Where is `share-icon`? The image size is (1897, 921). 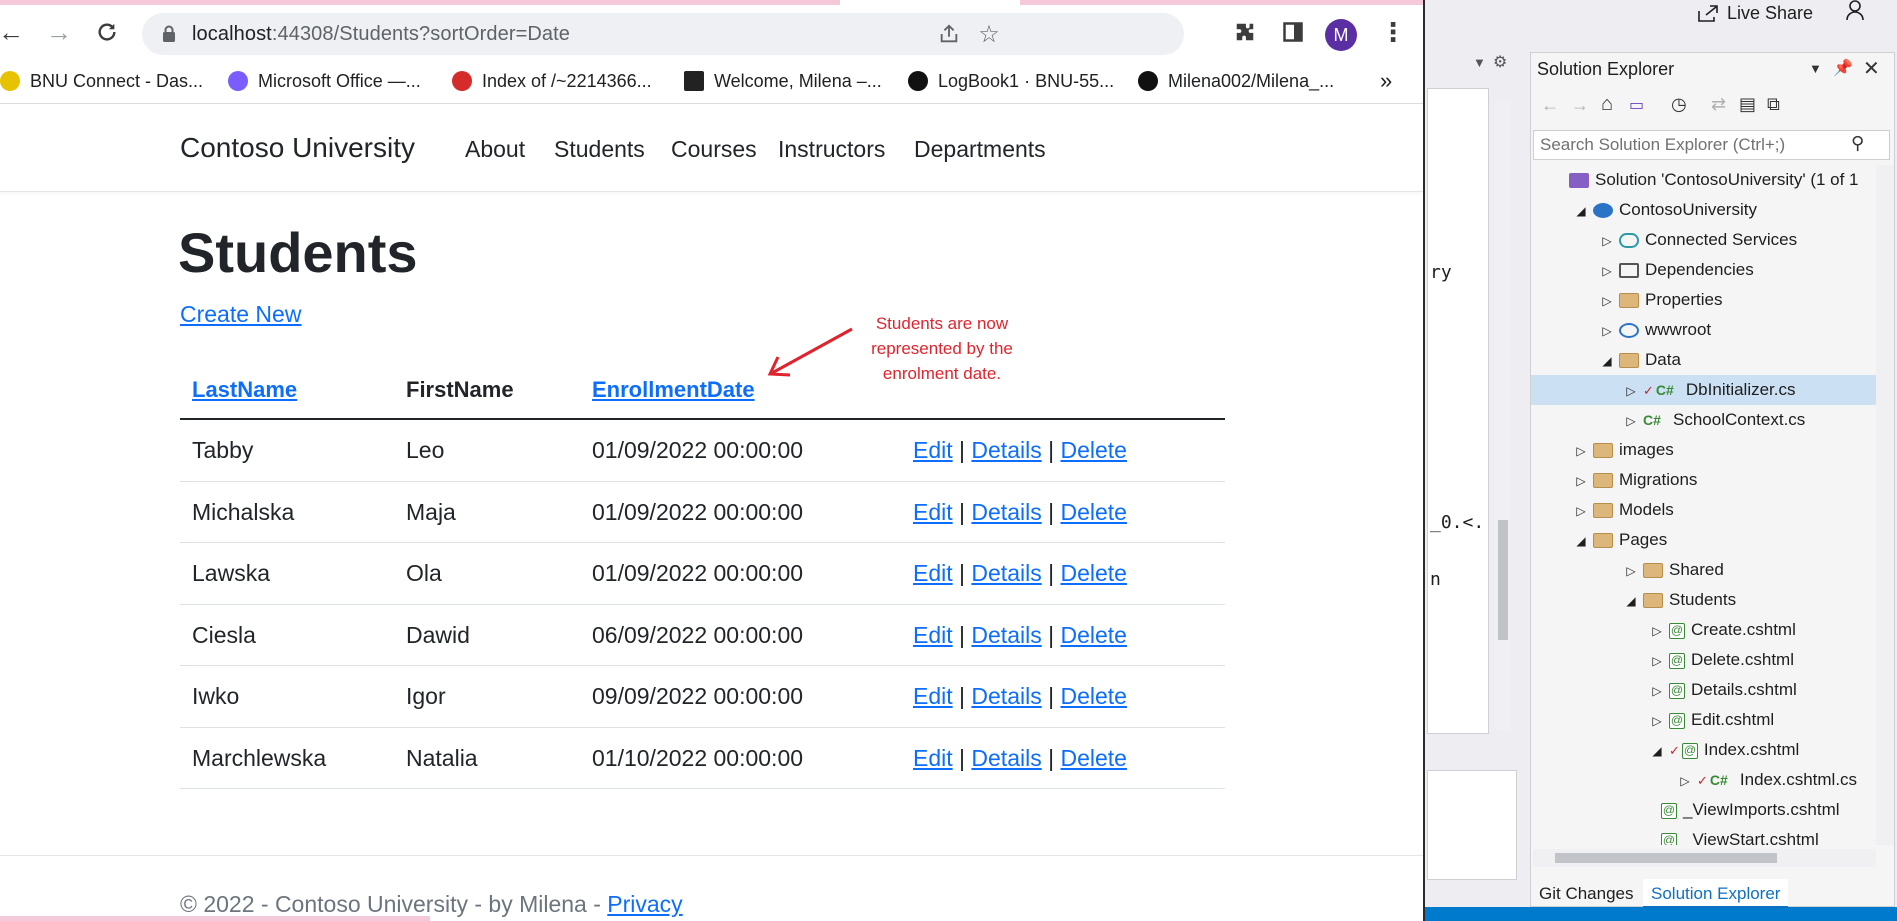 share-icon is located at coordinates (949, 34).